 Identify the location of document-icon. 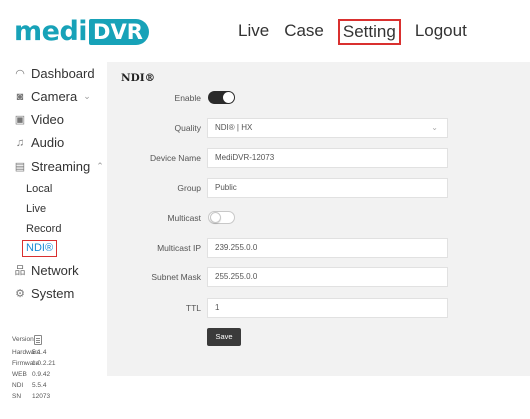
(38, 340).